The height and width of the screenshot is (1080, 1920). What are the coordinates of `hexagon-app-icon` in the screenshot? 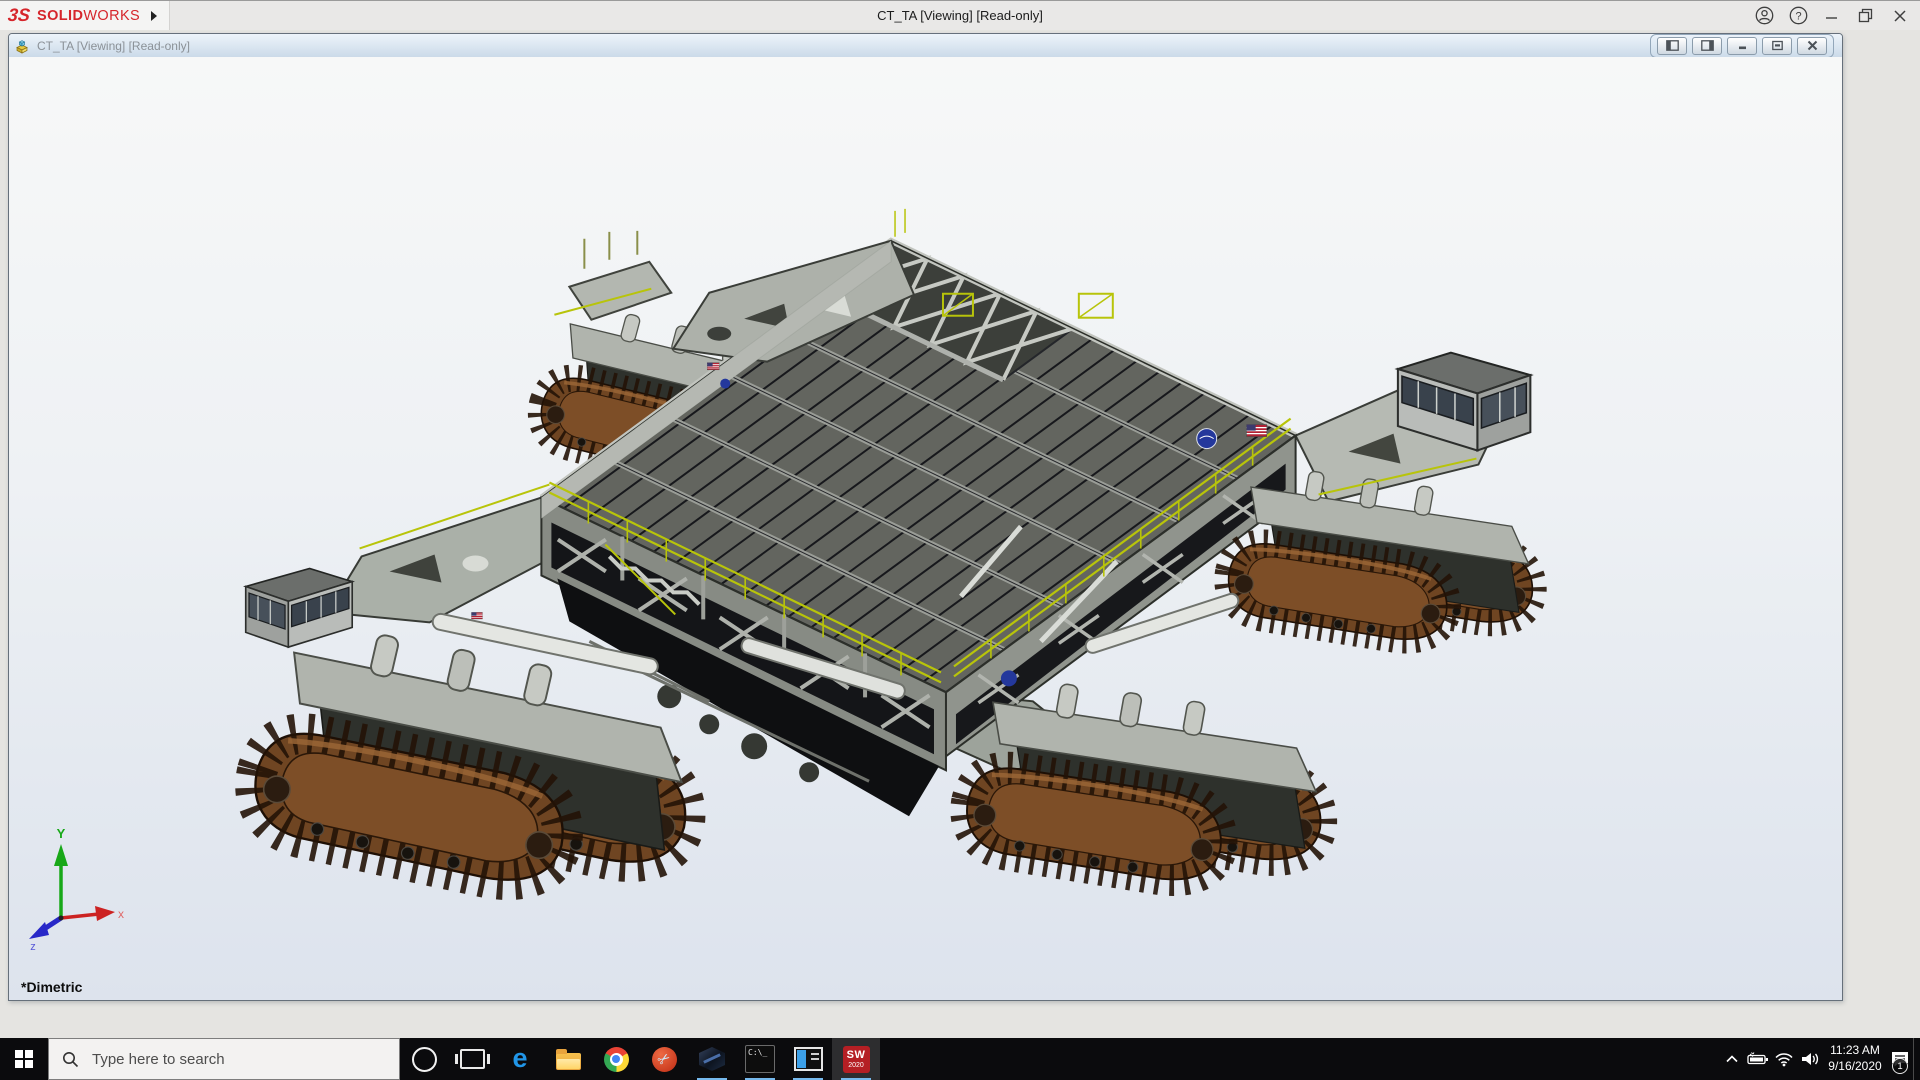 It's located at (712, 1059).